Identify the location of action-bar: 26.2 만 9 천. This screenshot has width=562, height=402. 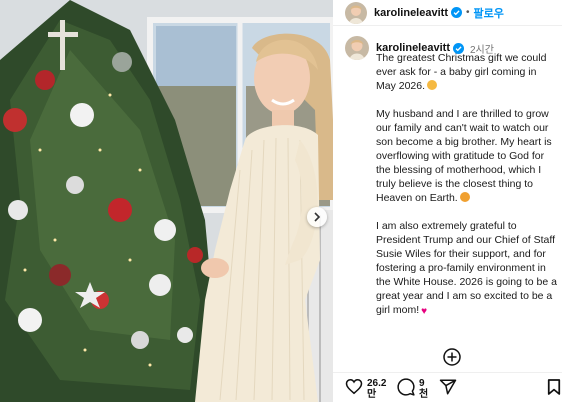
(447, 387).